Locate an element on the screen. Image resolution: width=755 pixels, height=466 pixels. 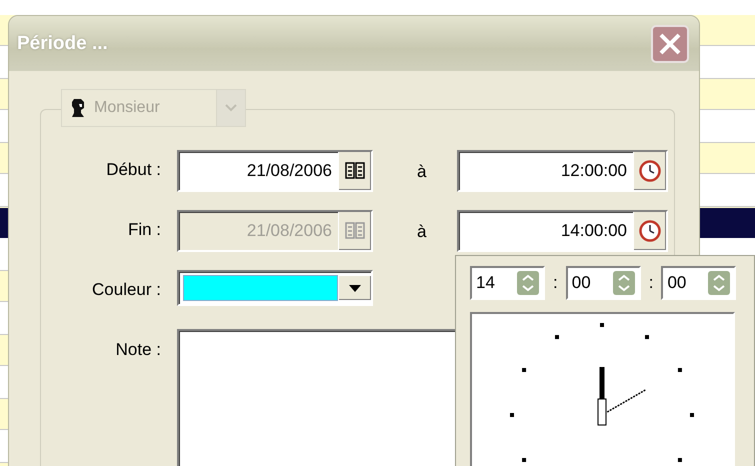
dropdown-arrow-icon is located at coordinates (355, 288).